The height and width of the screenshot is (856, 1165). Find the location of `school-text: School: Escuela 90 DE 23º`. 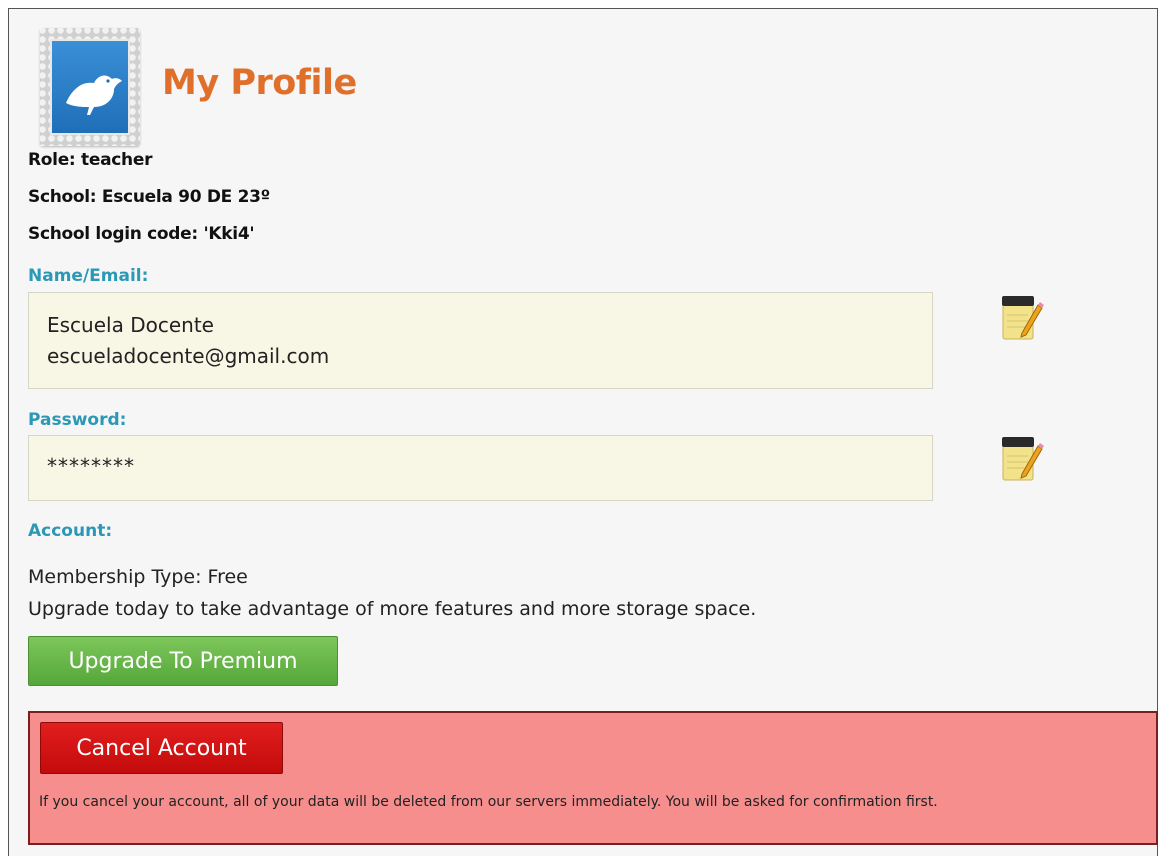

school-text: School: Escuela 90 DE 23º is located at coordinates (149, 197).